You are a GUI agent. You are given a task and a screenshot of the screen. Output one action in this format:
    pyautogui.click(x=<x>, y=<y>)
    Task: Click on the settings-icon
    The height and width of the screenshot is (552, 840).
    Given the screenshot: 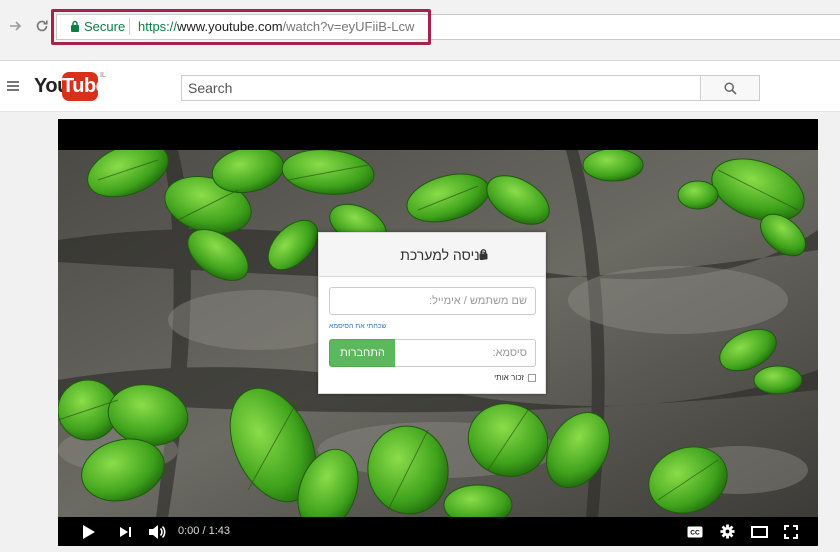 What is the action you would take?
    pyautogui.click(x=727, y=531)
    